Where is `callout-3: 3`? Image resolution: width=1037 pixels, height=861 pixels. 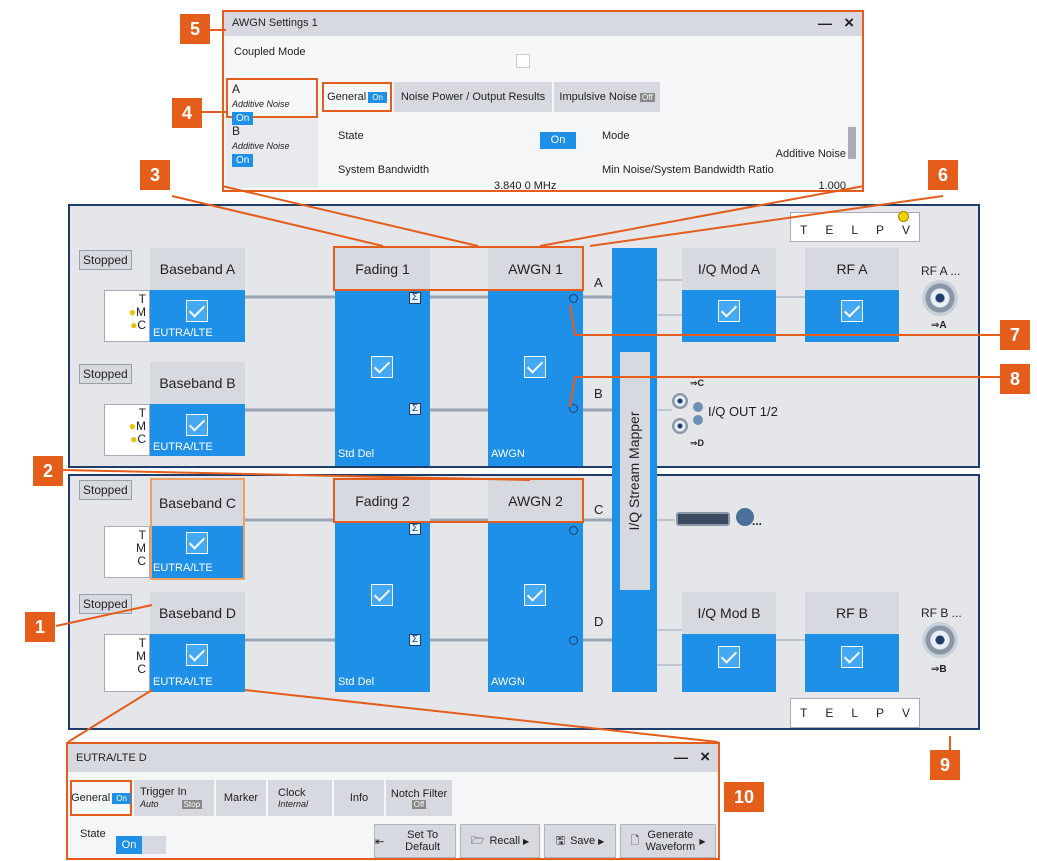 callout-3: 3 is located at coordinates (155, 175).